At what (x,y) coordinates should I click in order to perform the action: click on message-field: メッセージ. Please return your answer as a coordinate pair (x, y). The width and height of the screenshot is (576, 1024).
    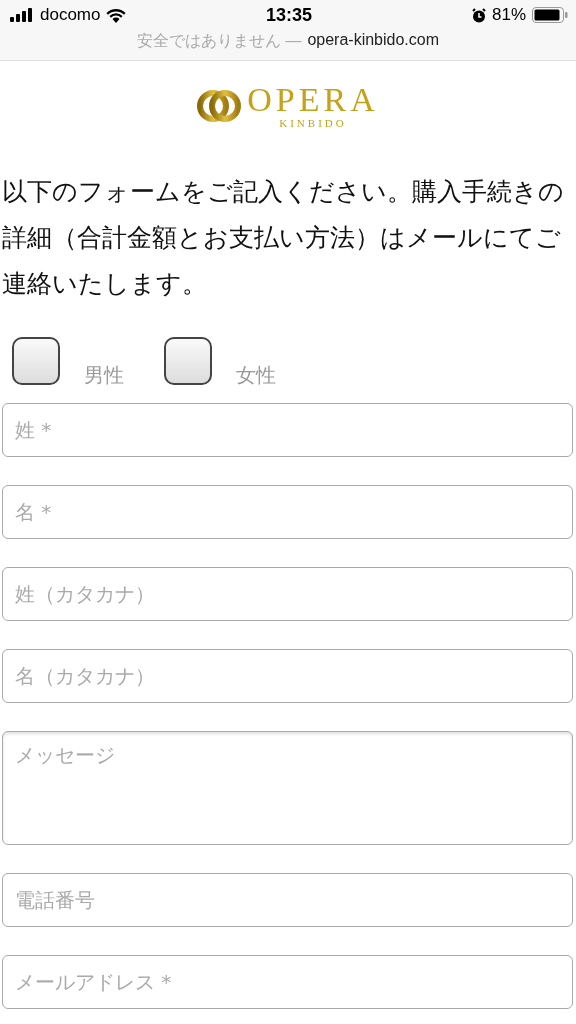
    Looking at the image, I should click on (287, 788).